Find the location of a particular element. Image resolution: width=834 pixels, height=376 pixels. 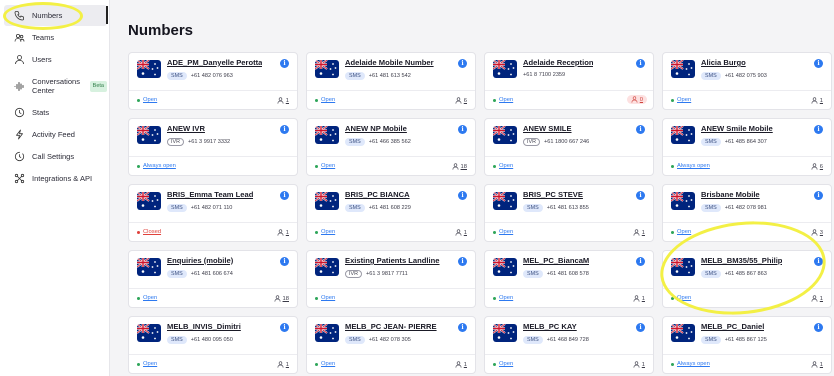

number-card: BRIS_PC BIANCA i SMS +61 481 608 229 Open 1 is located at coordinates (391, 213).